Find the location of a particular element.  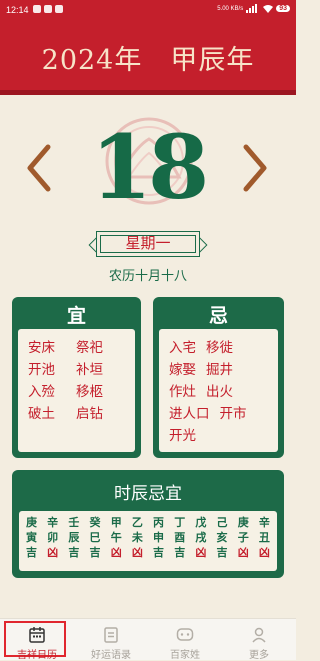

avoid-item: 入宅 is located at coordinates (182, 348).